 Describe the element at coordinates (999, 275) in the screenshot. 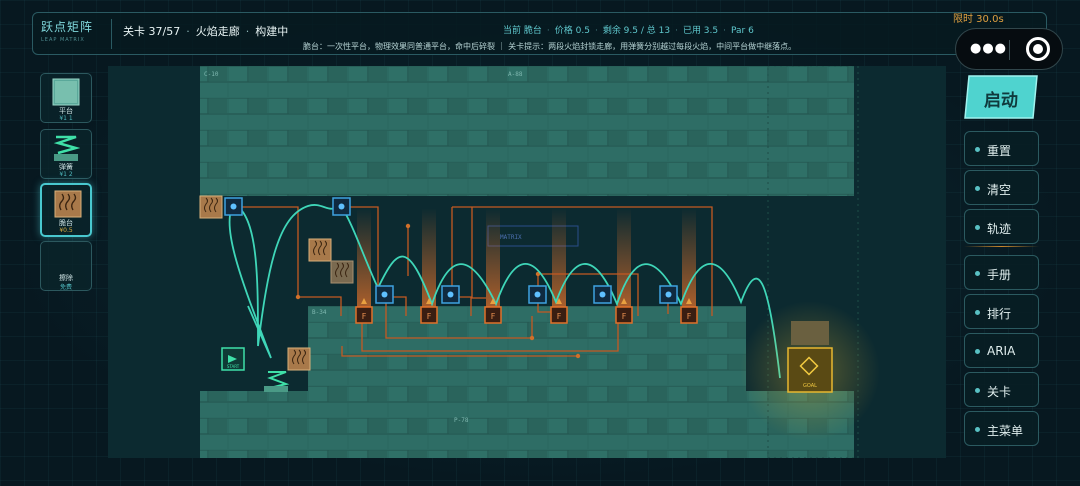

I see `manual-label: 手册` at that location.